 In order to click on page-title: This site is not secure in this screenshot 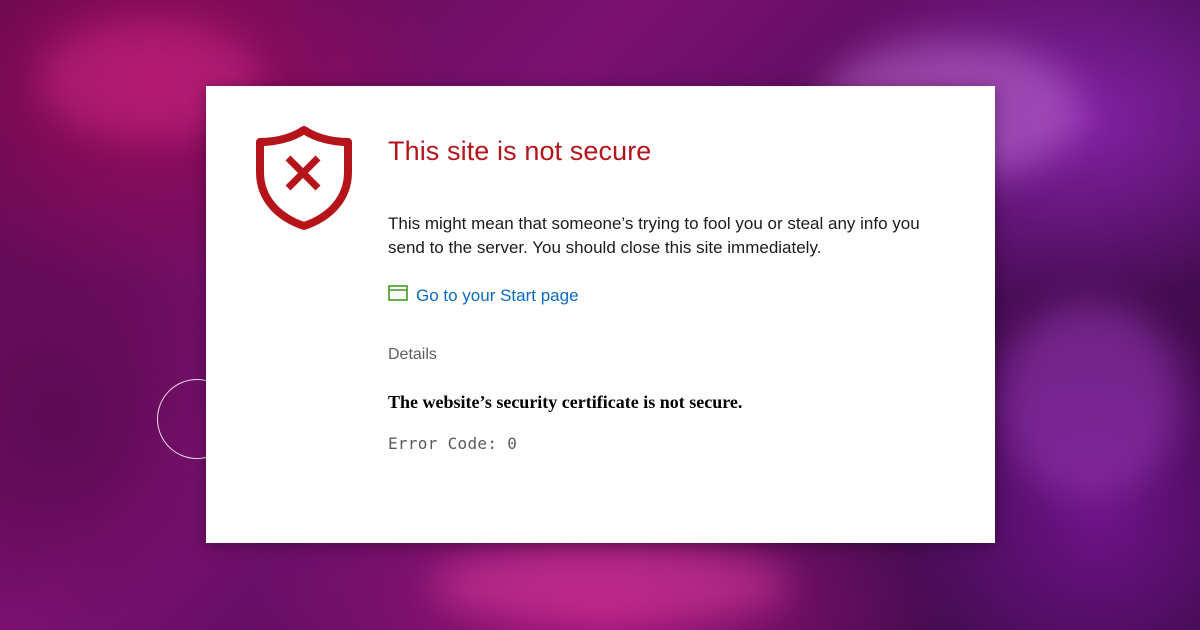, I will do `click(520, 151)`.